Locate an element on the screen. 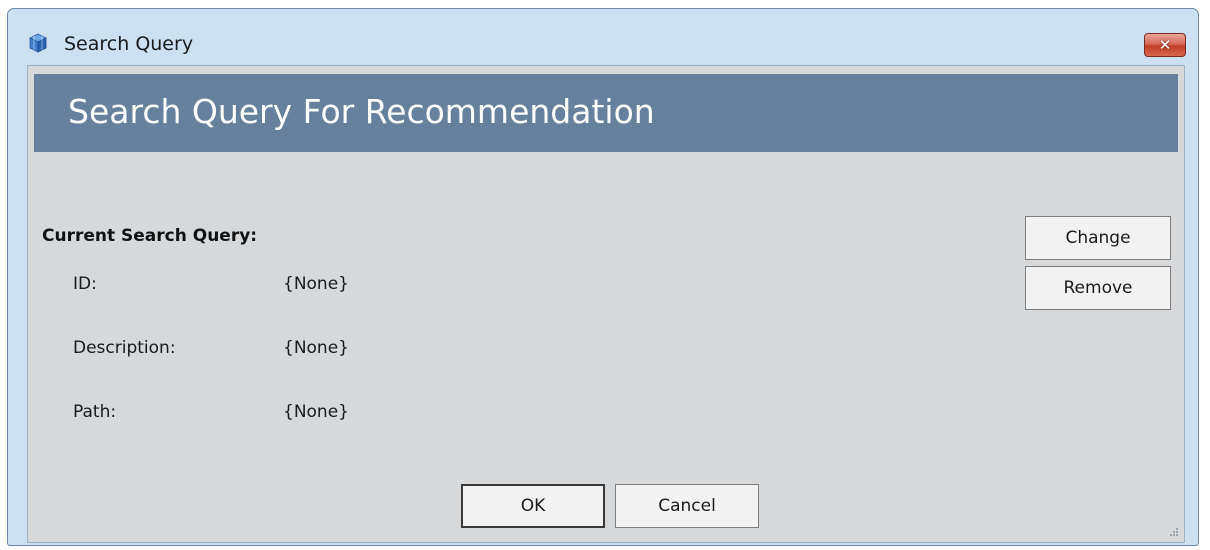 The width and height of the screenshot is (1210, 550). id-value: {None} is located at coordinates (316, 284).